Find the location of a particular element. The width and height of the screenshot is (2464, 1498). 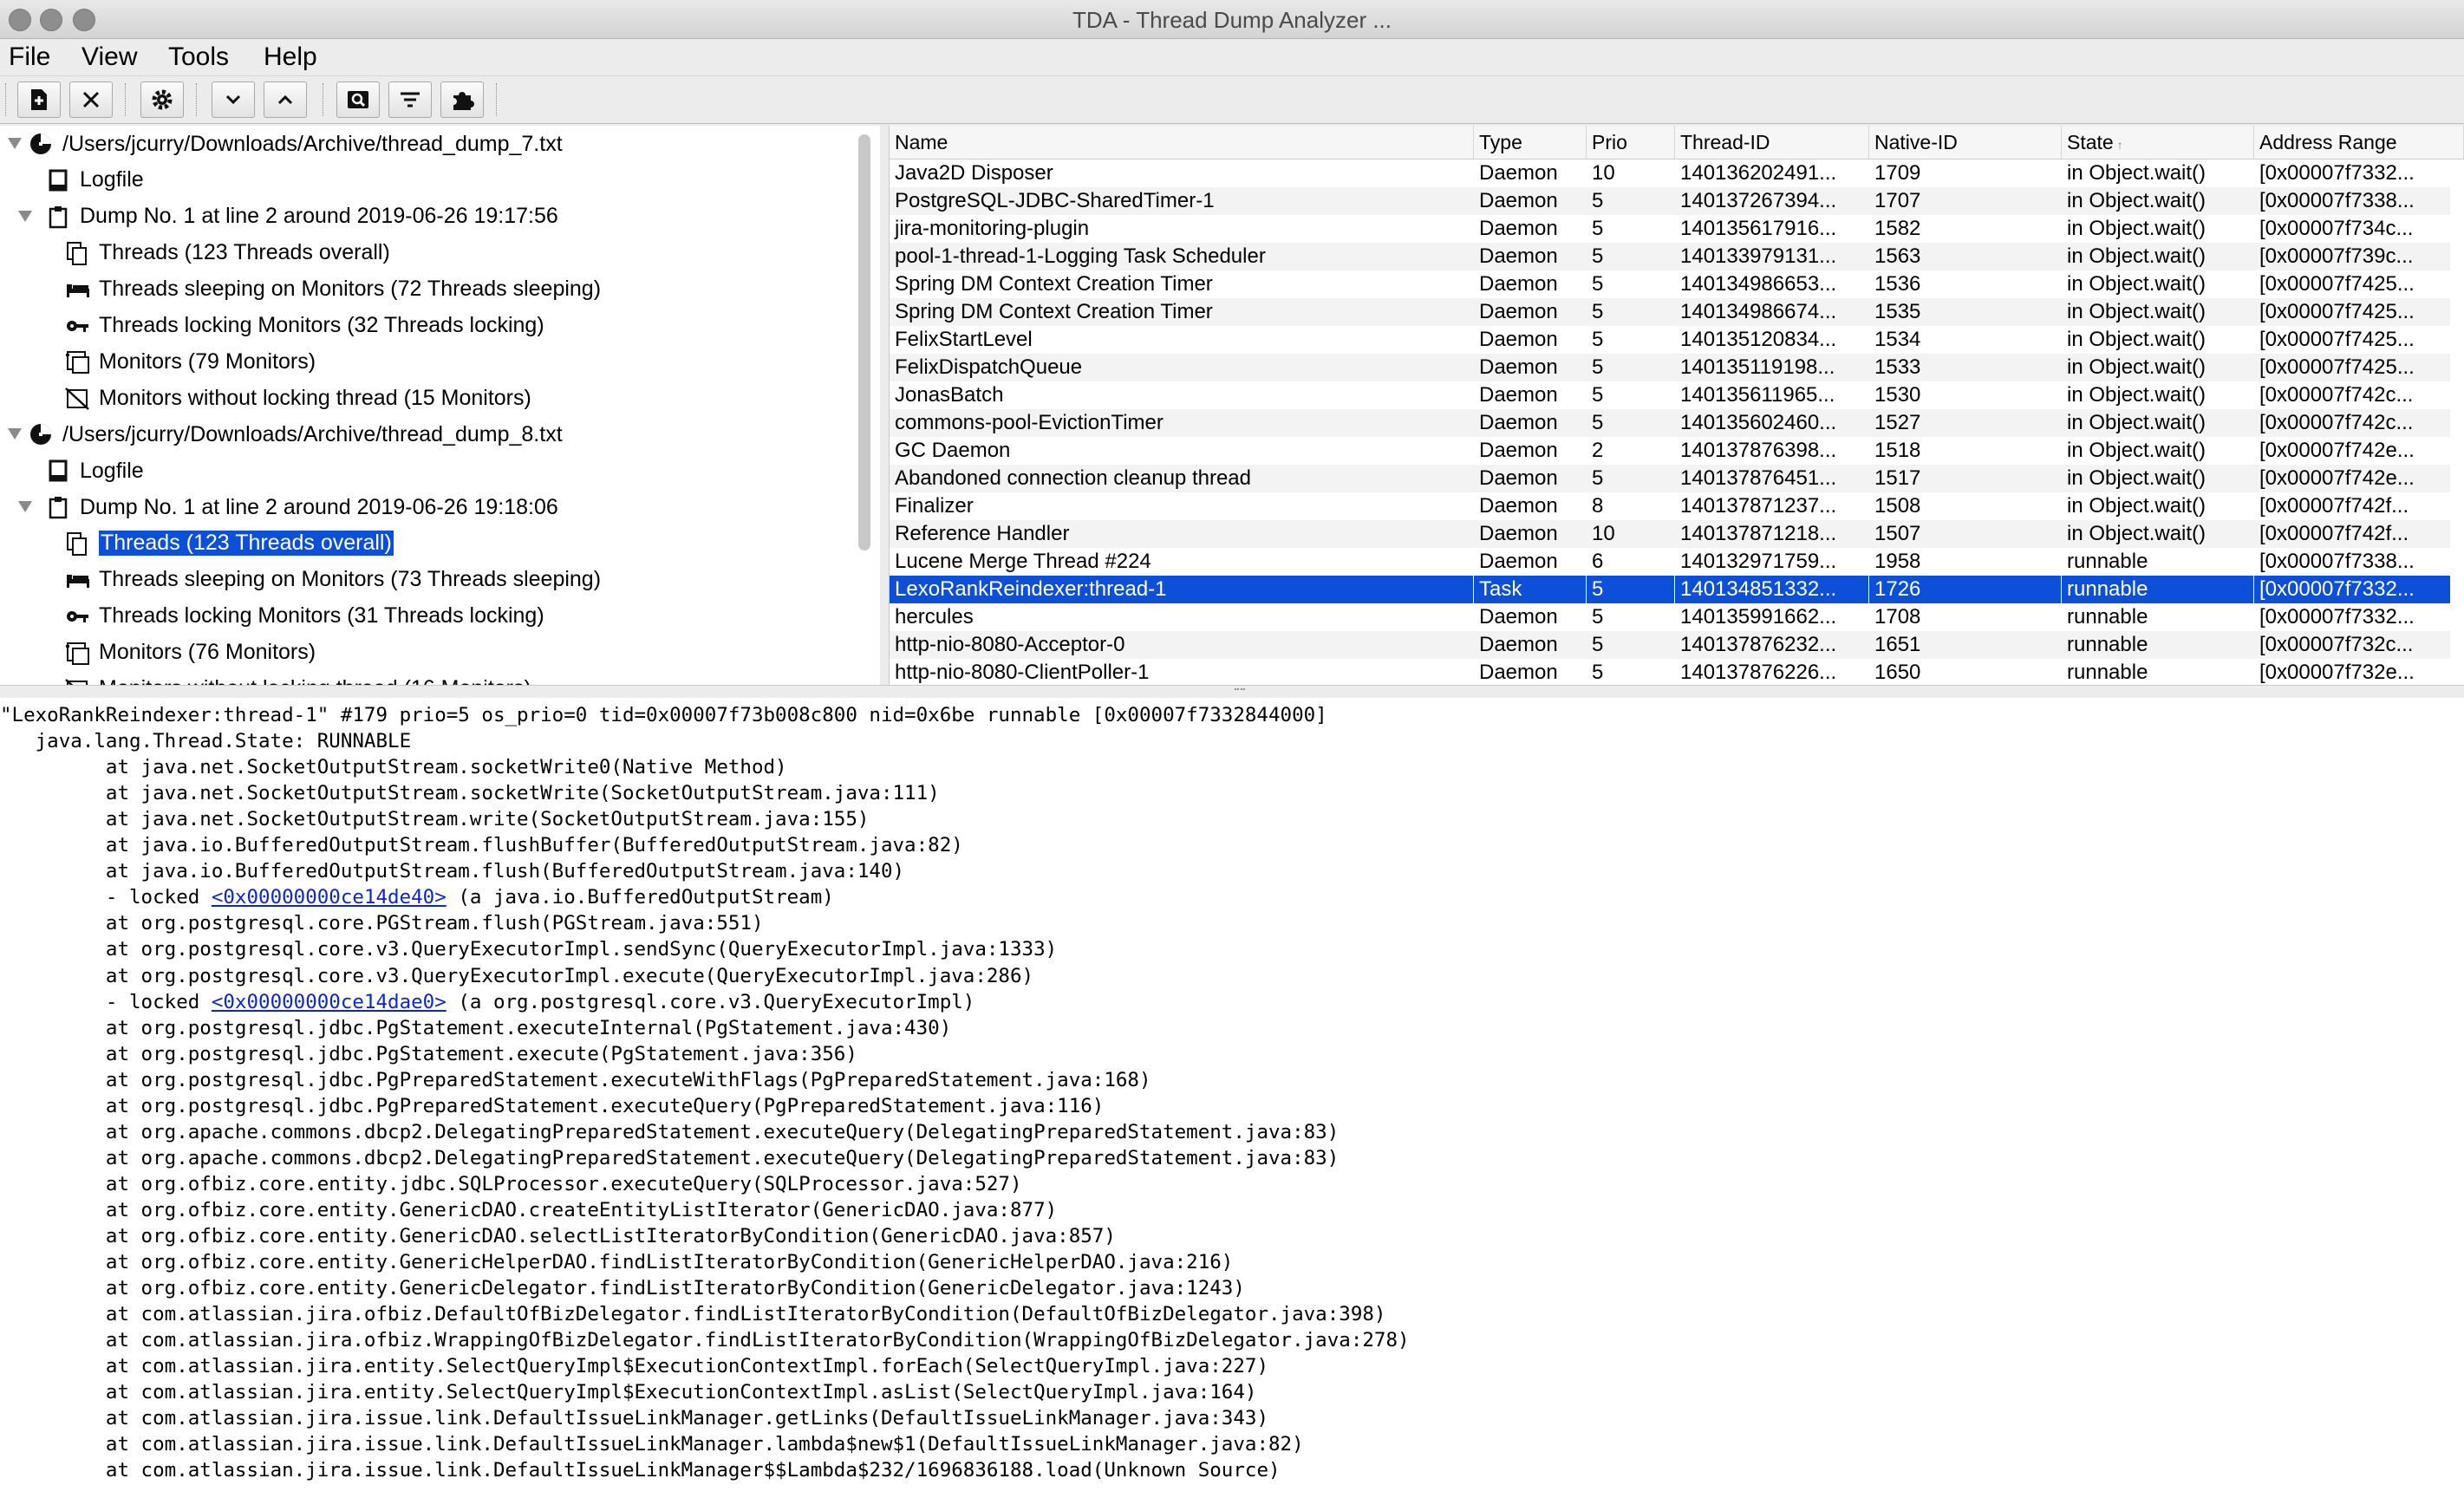

open-file-button is located at coordinates (39, 99).